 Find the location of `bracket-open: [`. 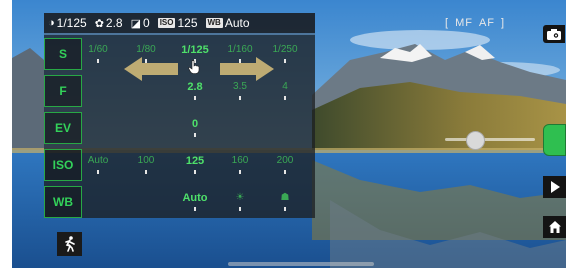

bracket-open: [ is located at coordinates (447, 23).